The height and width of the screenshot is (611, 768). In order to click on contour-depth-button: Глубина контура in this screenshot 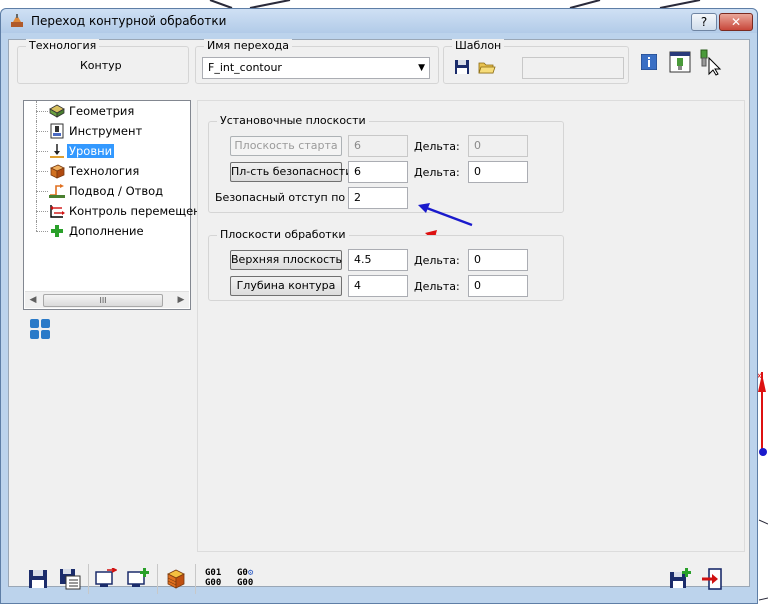, I will do `click(286, 286)`.